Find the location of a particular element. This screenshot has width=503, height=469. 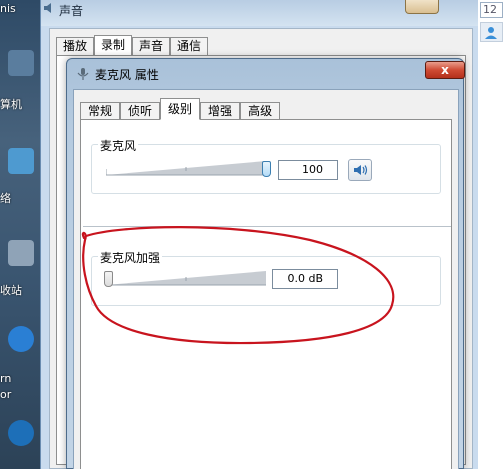

microphone-boost-group: 麦克风加强 0.0 dB is located at coordinates (266, 277).